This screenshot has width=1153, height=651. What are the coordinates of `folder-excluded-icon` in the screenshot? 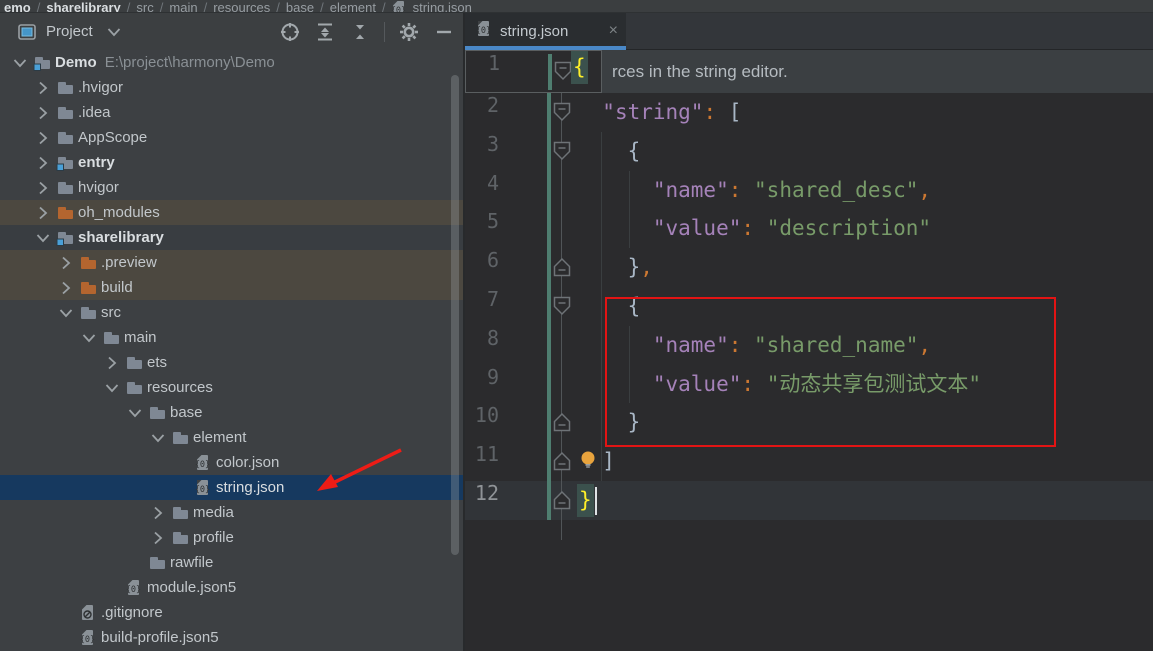 It's located at (90, 288).